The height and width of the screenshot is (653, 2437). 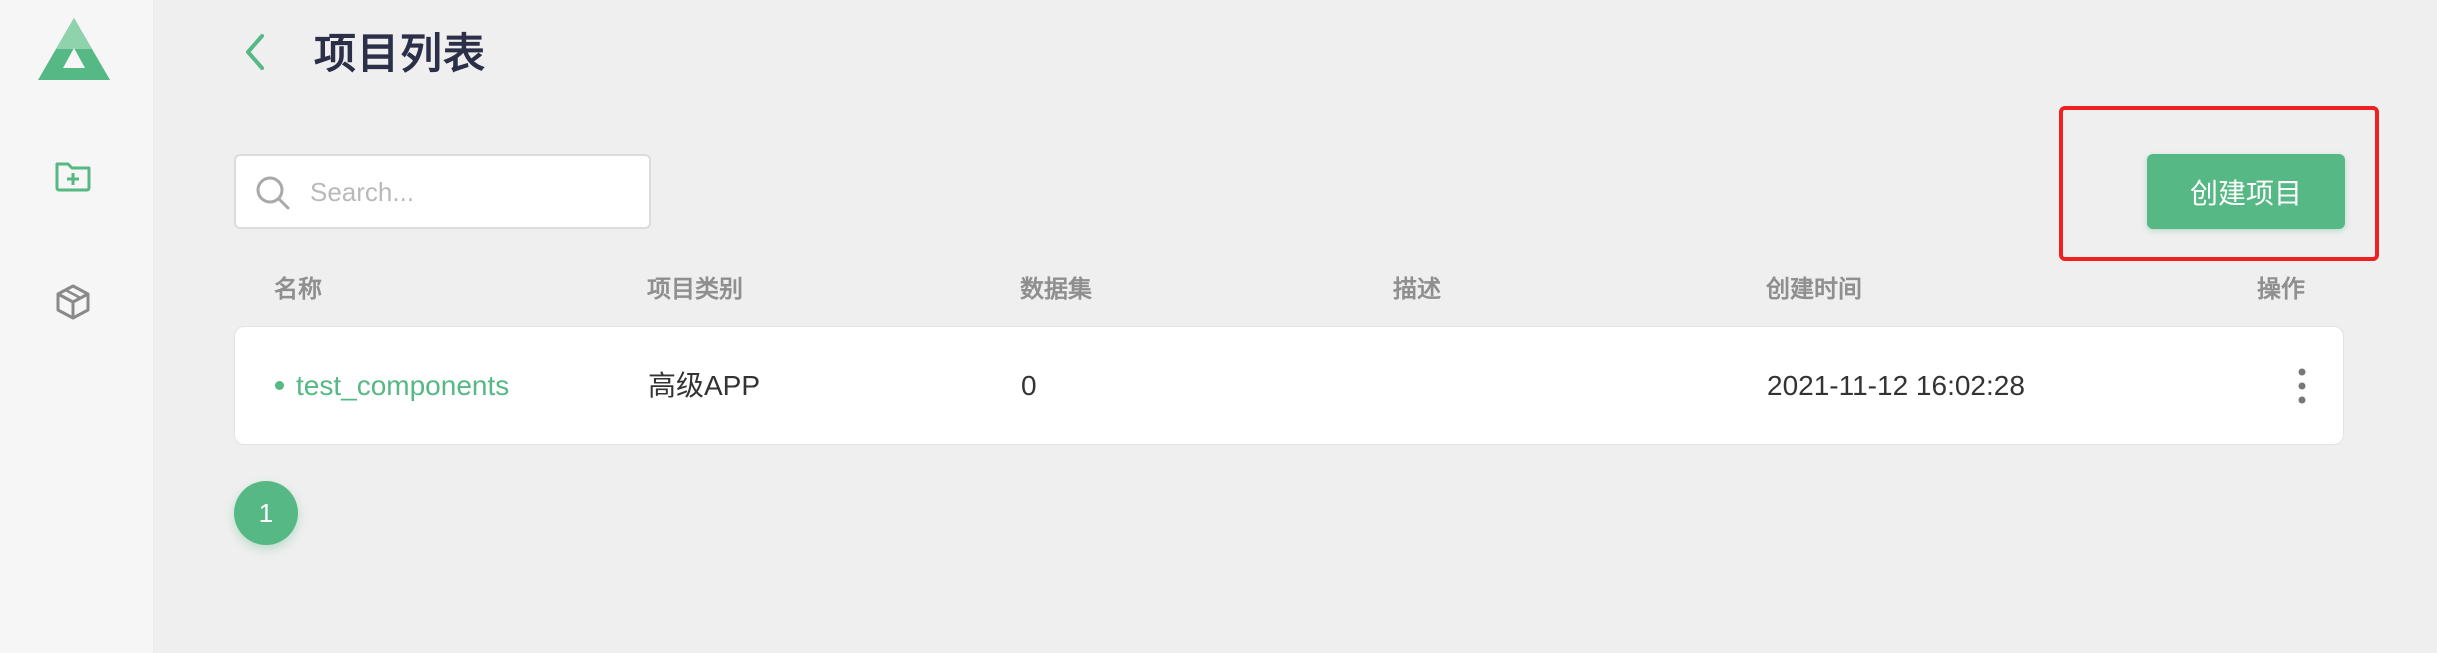 I want to click on sidebar-item-packages, so click(x=73, y=302).